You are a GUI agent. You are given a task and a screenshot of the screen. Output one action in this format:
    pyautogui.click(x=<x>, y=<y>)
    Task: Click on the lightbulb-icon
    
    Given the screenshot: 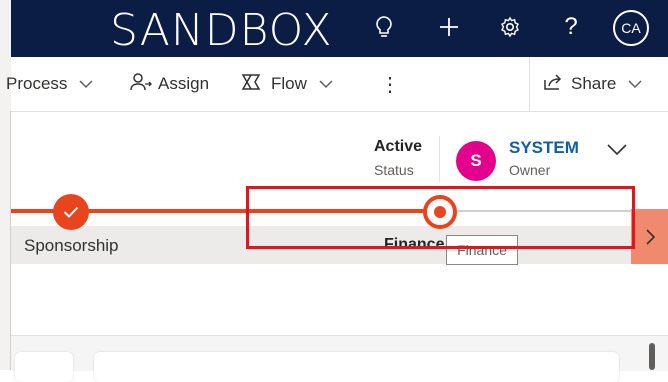 What is the action you would take?
    pyautogui.click(x=384, y=27)
    